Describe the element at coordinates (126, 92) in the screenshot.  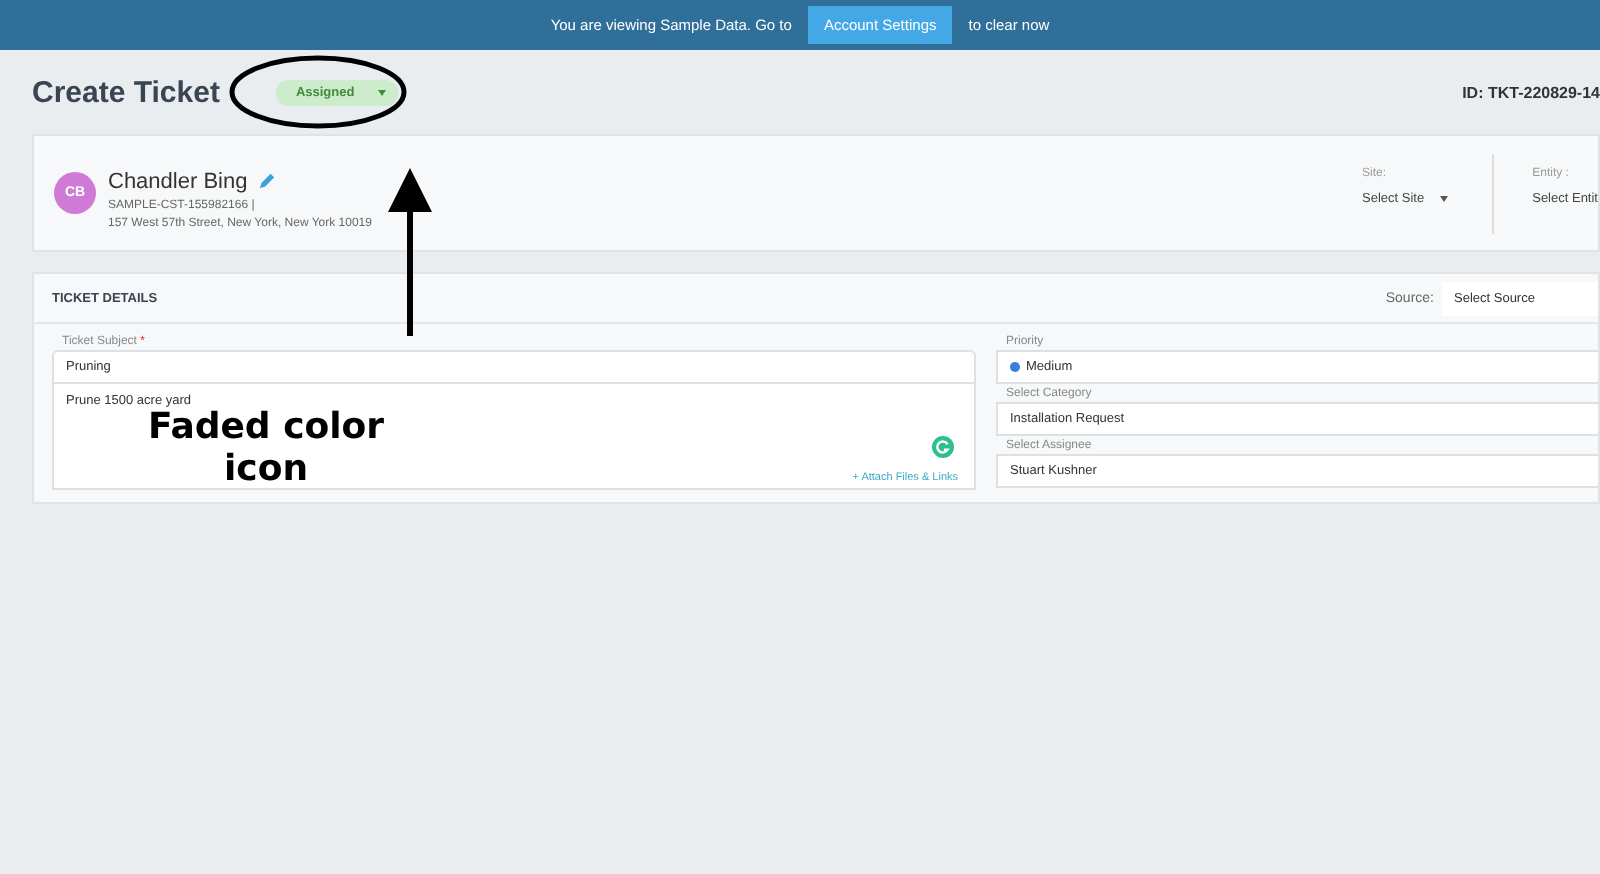
I see `page-title: Create Ticket` at that location.